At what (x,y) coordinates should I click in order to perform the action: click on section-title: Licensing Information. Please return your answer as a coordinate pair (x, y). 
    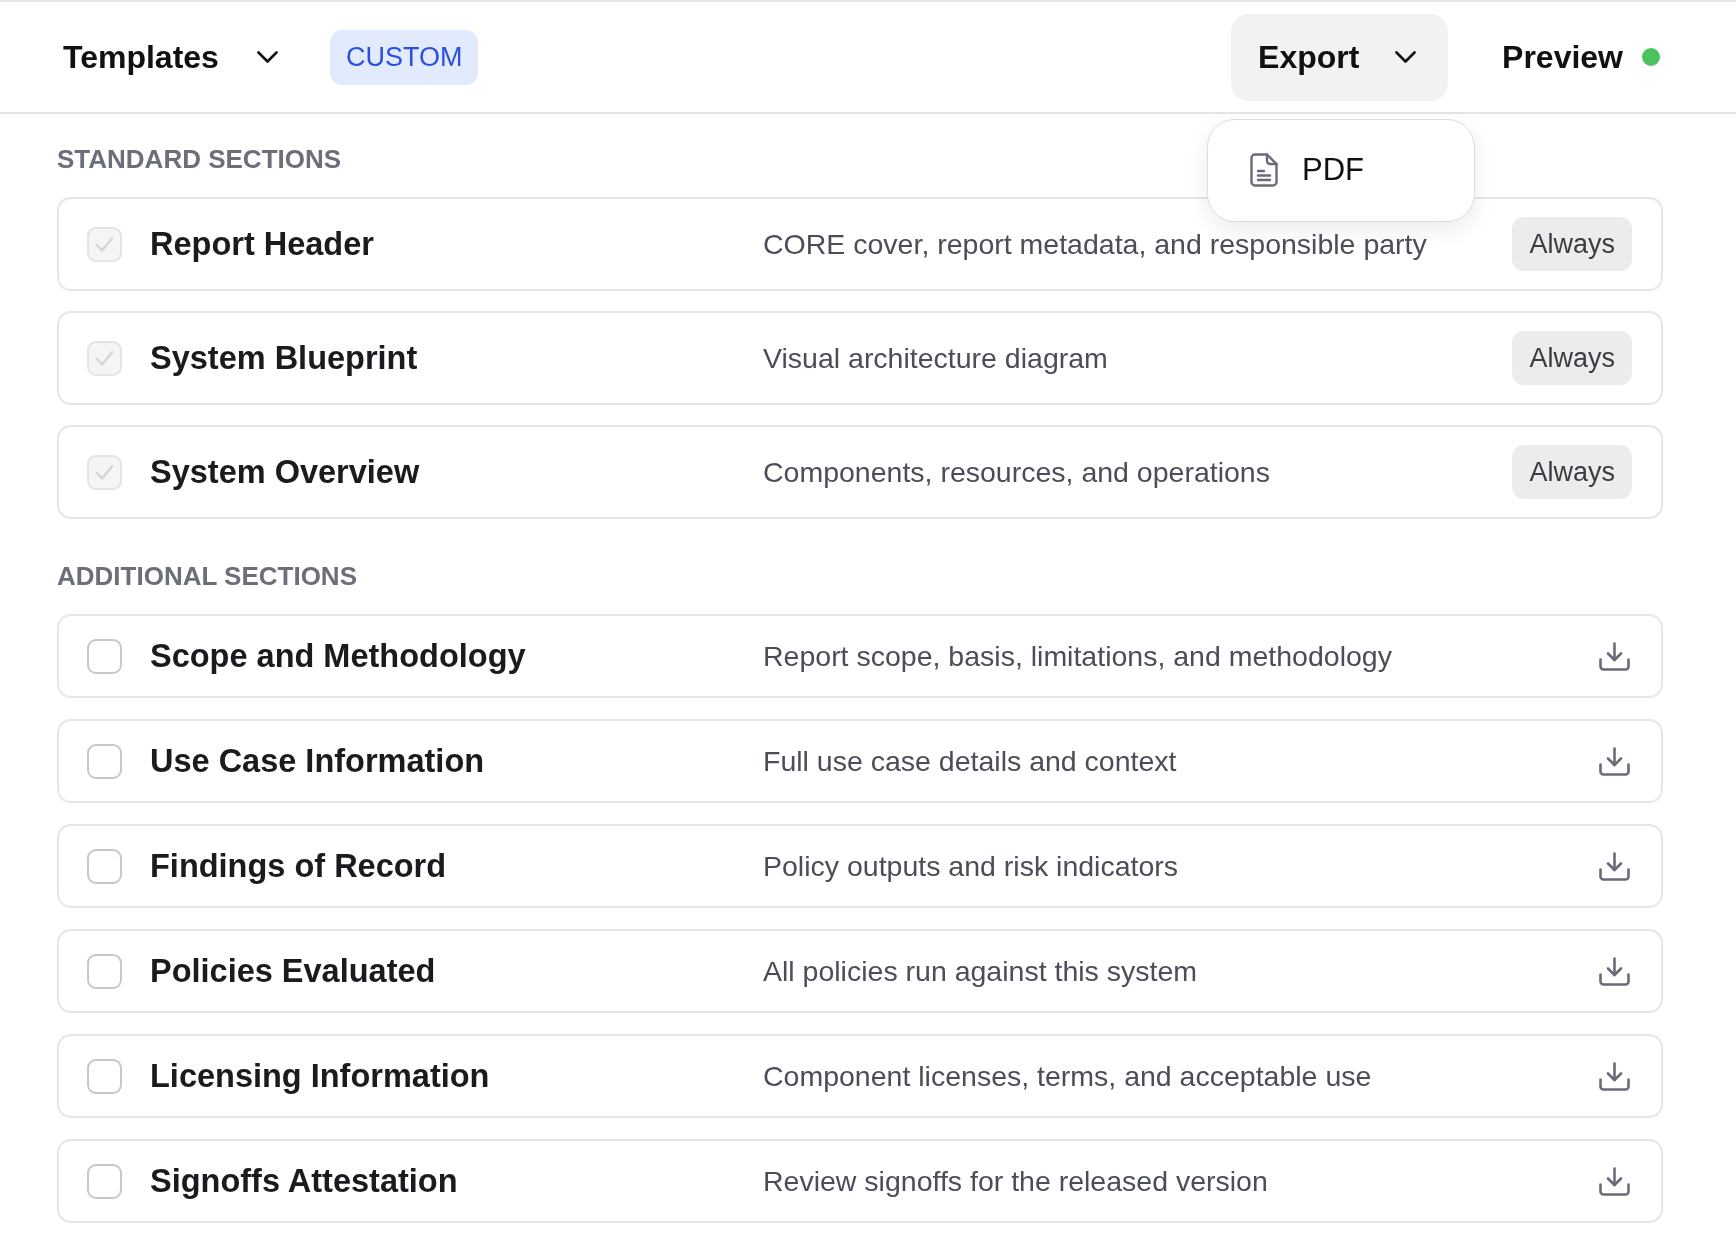
    Looking at the image, I should click on (320, 1076).